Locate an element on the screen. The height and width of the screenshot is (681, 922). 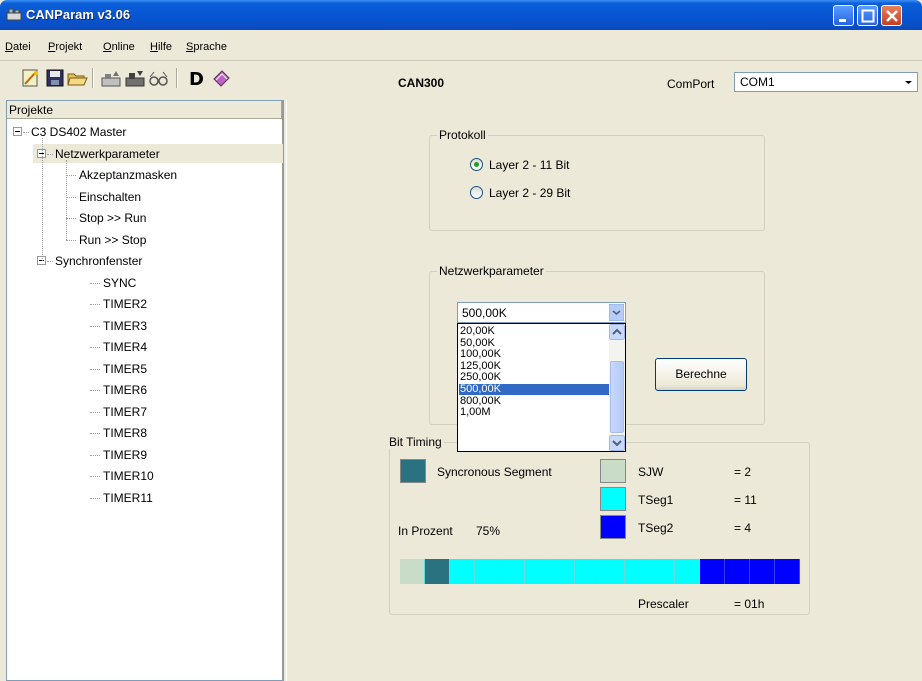
tree-item-label: SYNC is located at coordinates (119, 283).